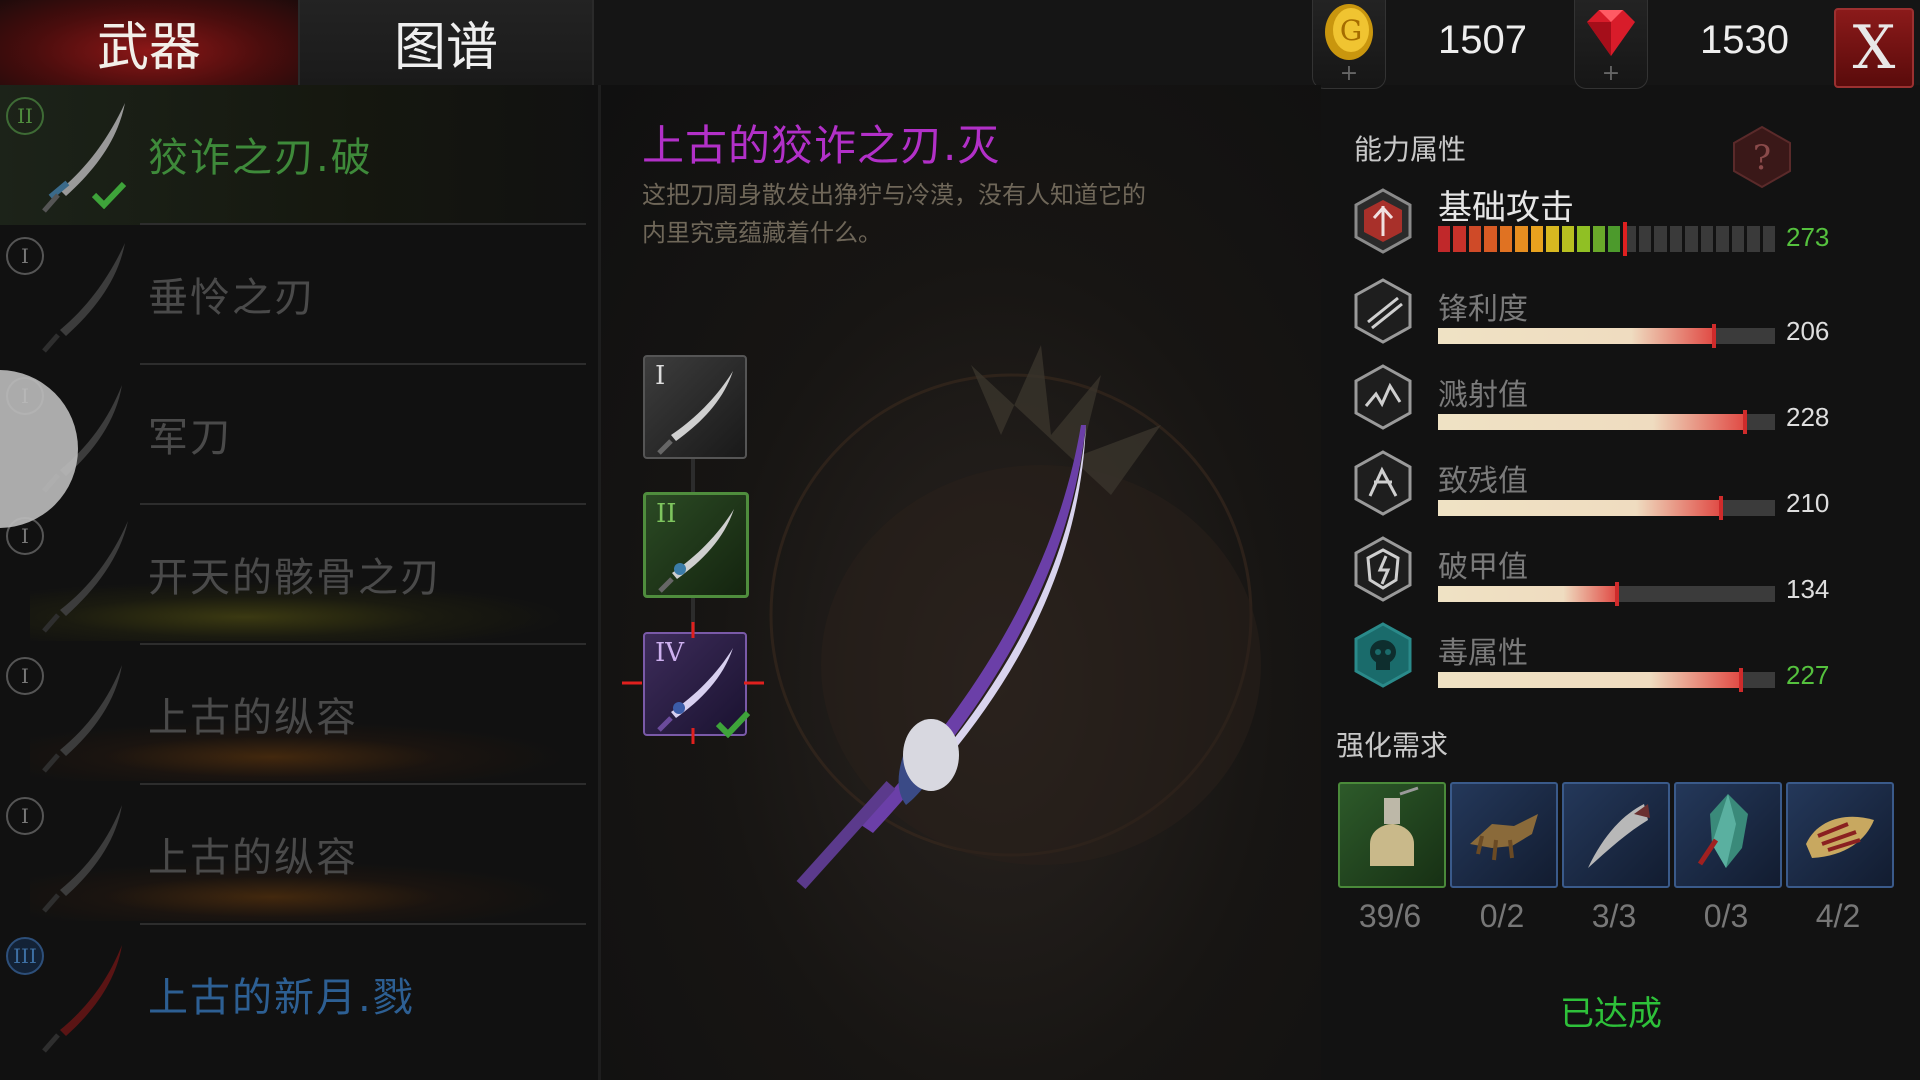 The height and width of the screenshot is (1080, 1920). Describe the element at coordinates (1619, 836) in the screenshot. I see `fang-icon` at that location.